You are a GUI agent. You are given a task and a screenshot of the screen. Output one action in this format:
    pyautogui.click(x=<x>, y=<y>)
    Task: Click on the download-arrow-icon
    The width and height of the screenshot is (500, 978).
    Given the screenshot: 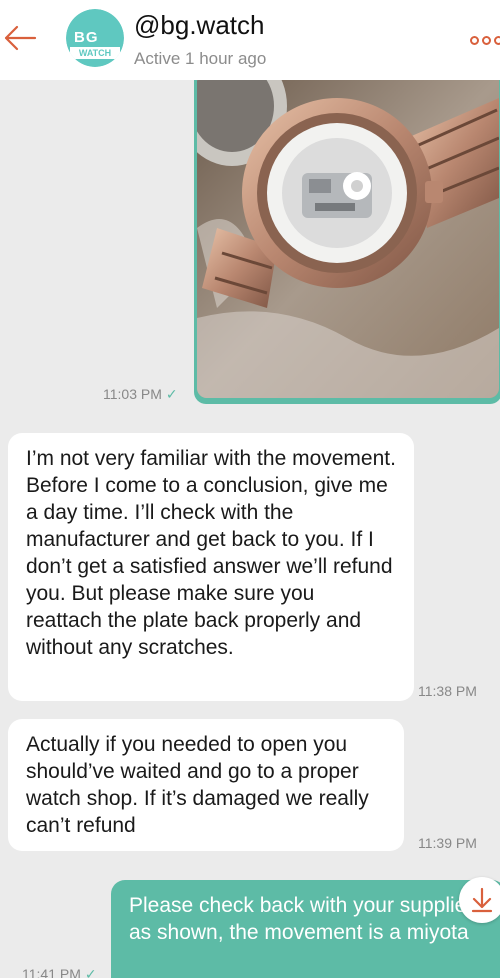 What is the action you would take?
    pyautogui.click(x=482, y=900)
    